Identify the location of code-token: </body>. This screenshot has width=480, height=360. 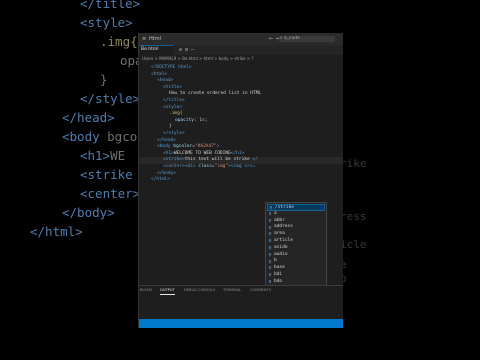
(166, 173).